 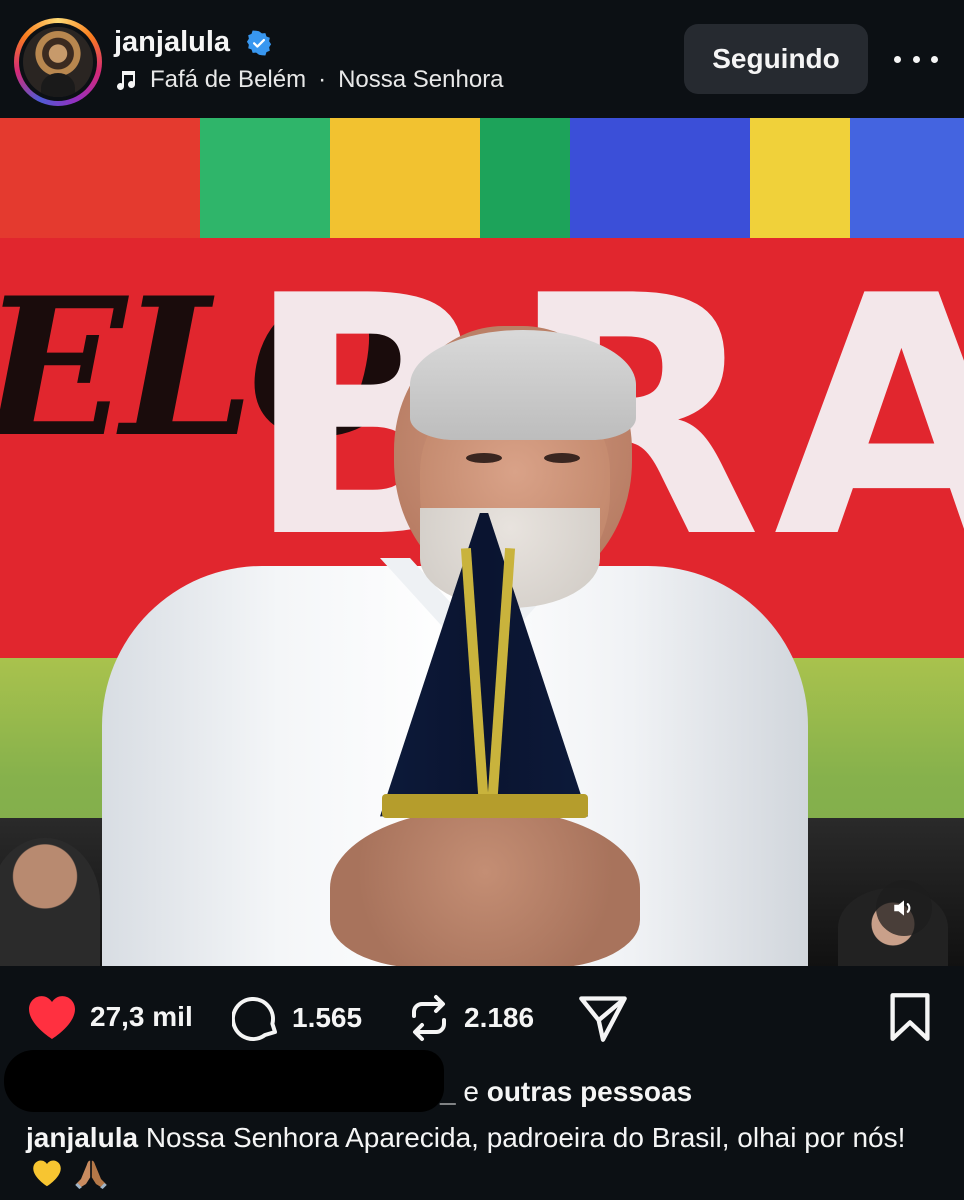 I want to click on speaker-icon, so click(x=904, y=908).